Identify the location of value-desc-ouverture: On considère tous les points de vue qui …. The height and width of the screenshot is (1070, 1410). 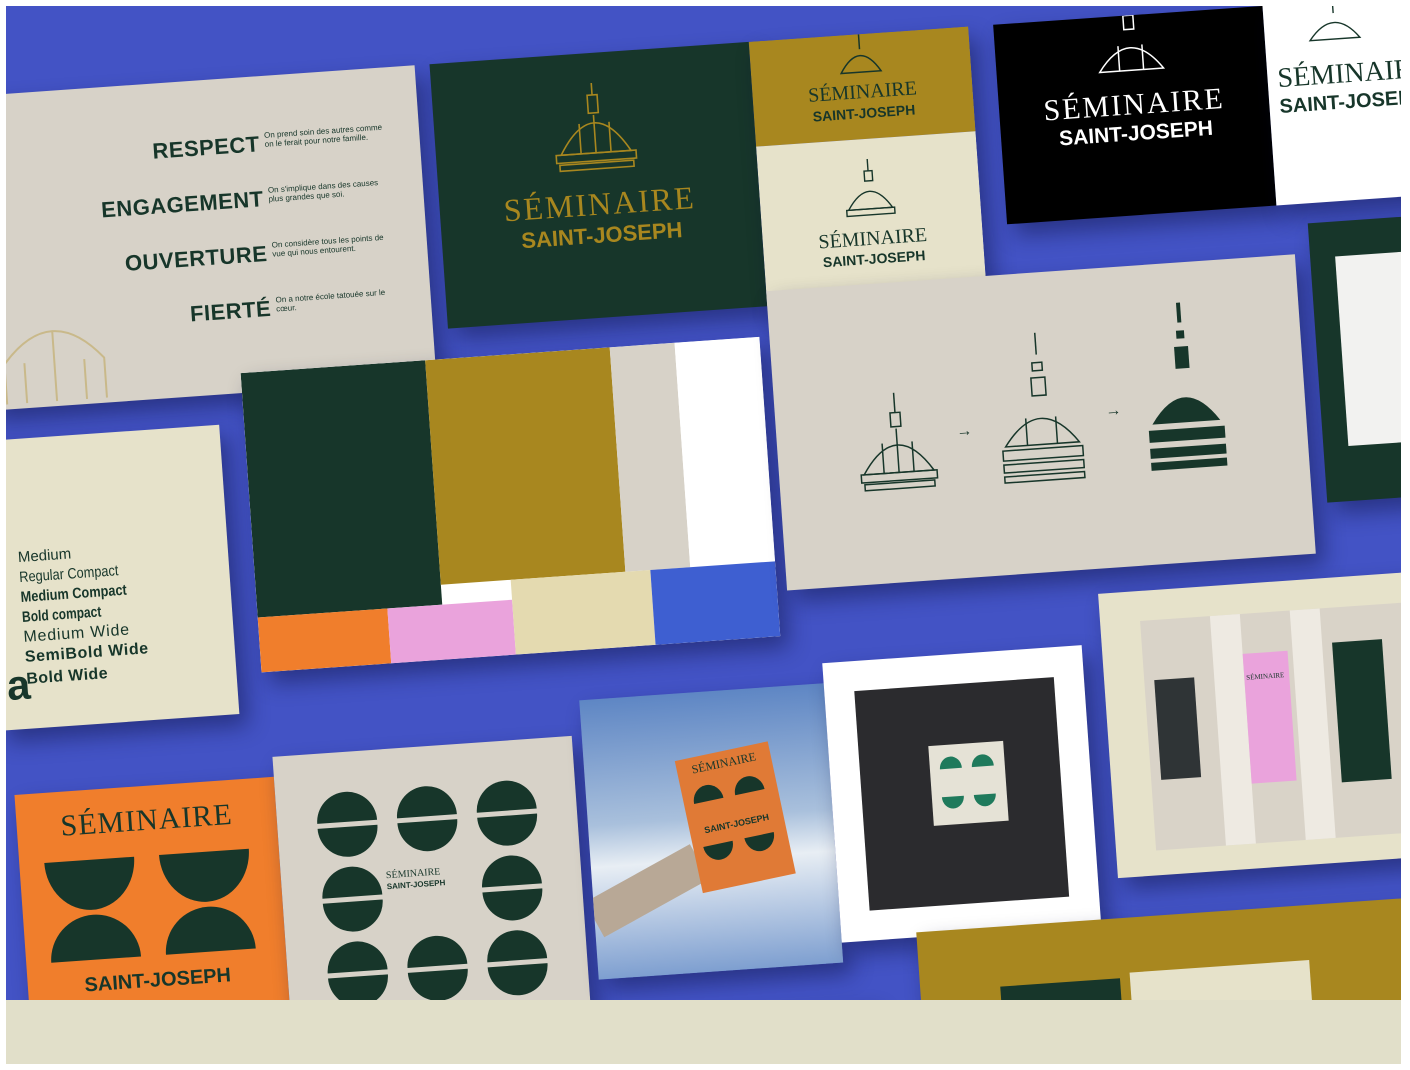
(327, 245).